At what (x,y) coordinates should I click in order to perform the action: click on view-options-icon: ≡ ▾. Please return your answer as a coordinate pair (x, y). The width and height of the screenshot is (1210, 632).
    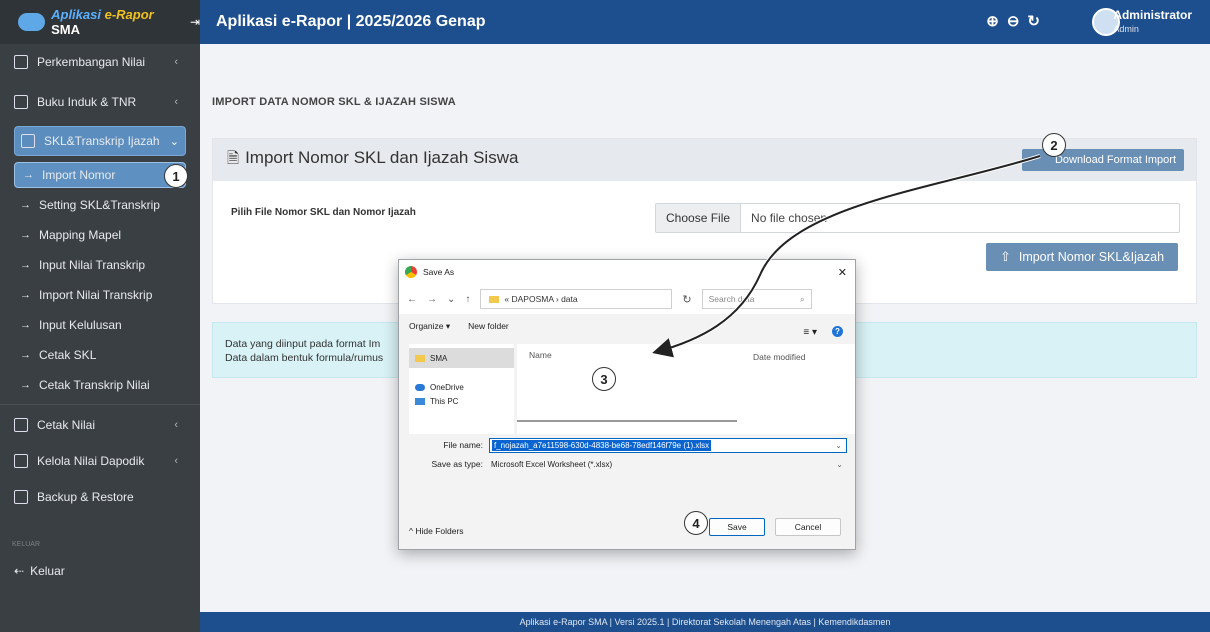
    Looking at the image, I should click on (810, 332).